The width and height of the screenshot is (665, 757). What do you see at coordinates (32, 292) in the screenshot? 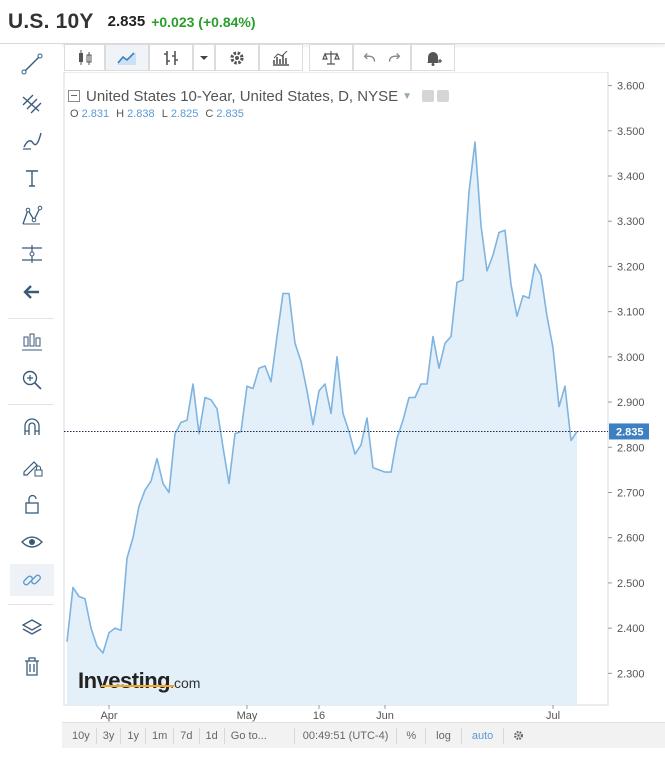
I see `back-arrow-icon` at bounding box center [32, 292].